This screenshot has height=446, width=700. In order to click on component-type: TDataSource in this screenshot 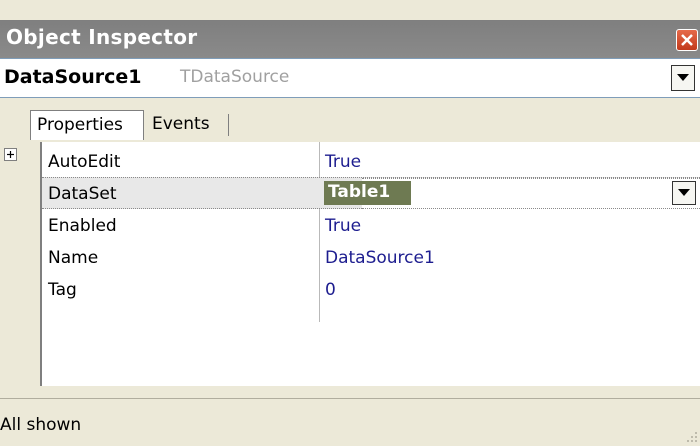, I will do `click(235, 77)`.